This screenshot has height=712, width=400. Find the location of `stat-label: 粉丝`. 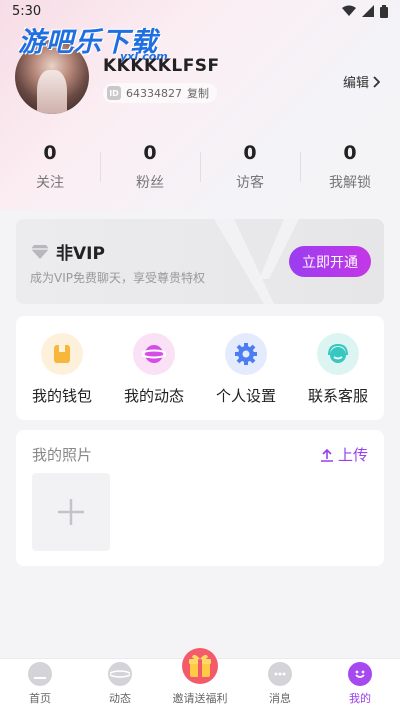

stat-label: 粉丝 is located at coordinates (150, 183).